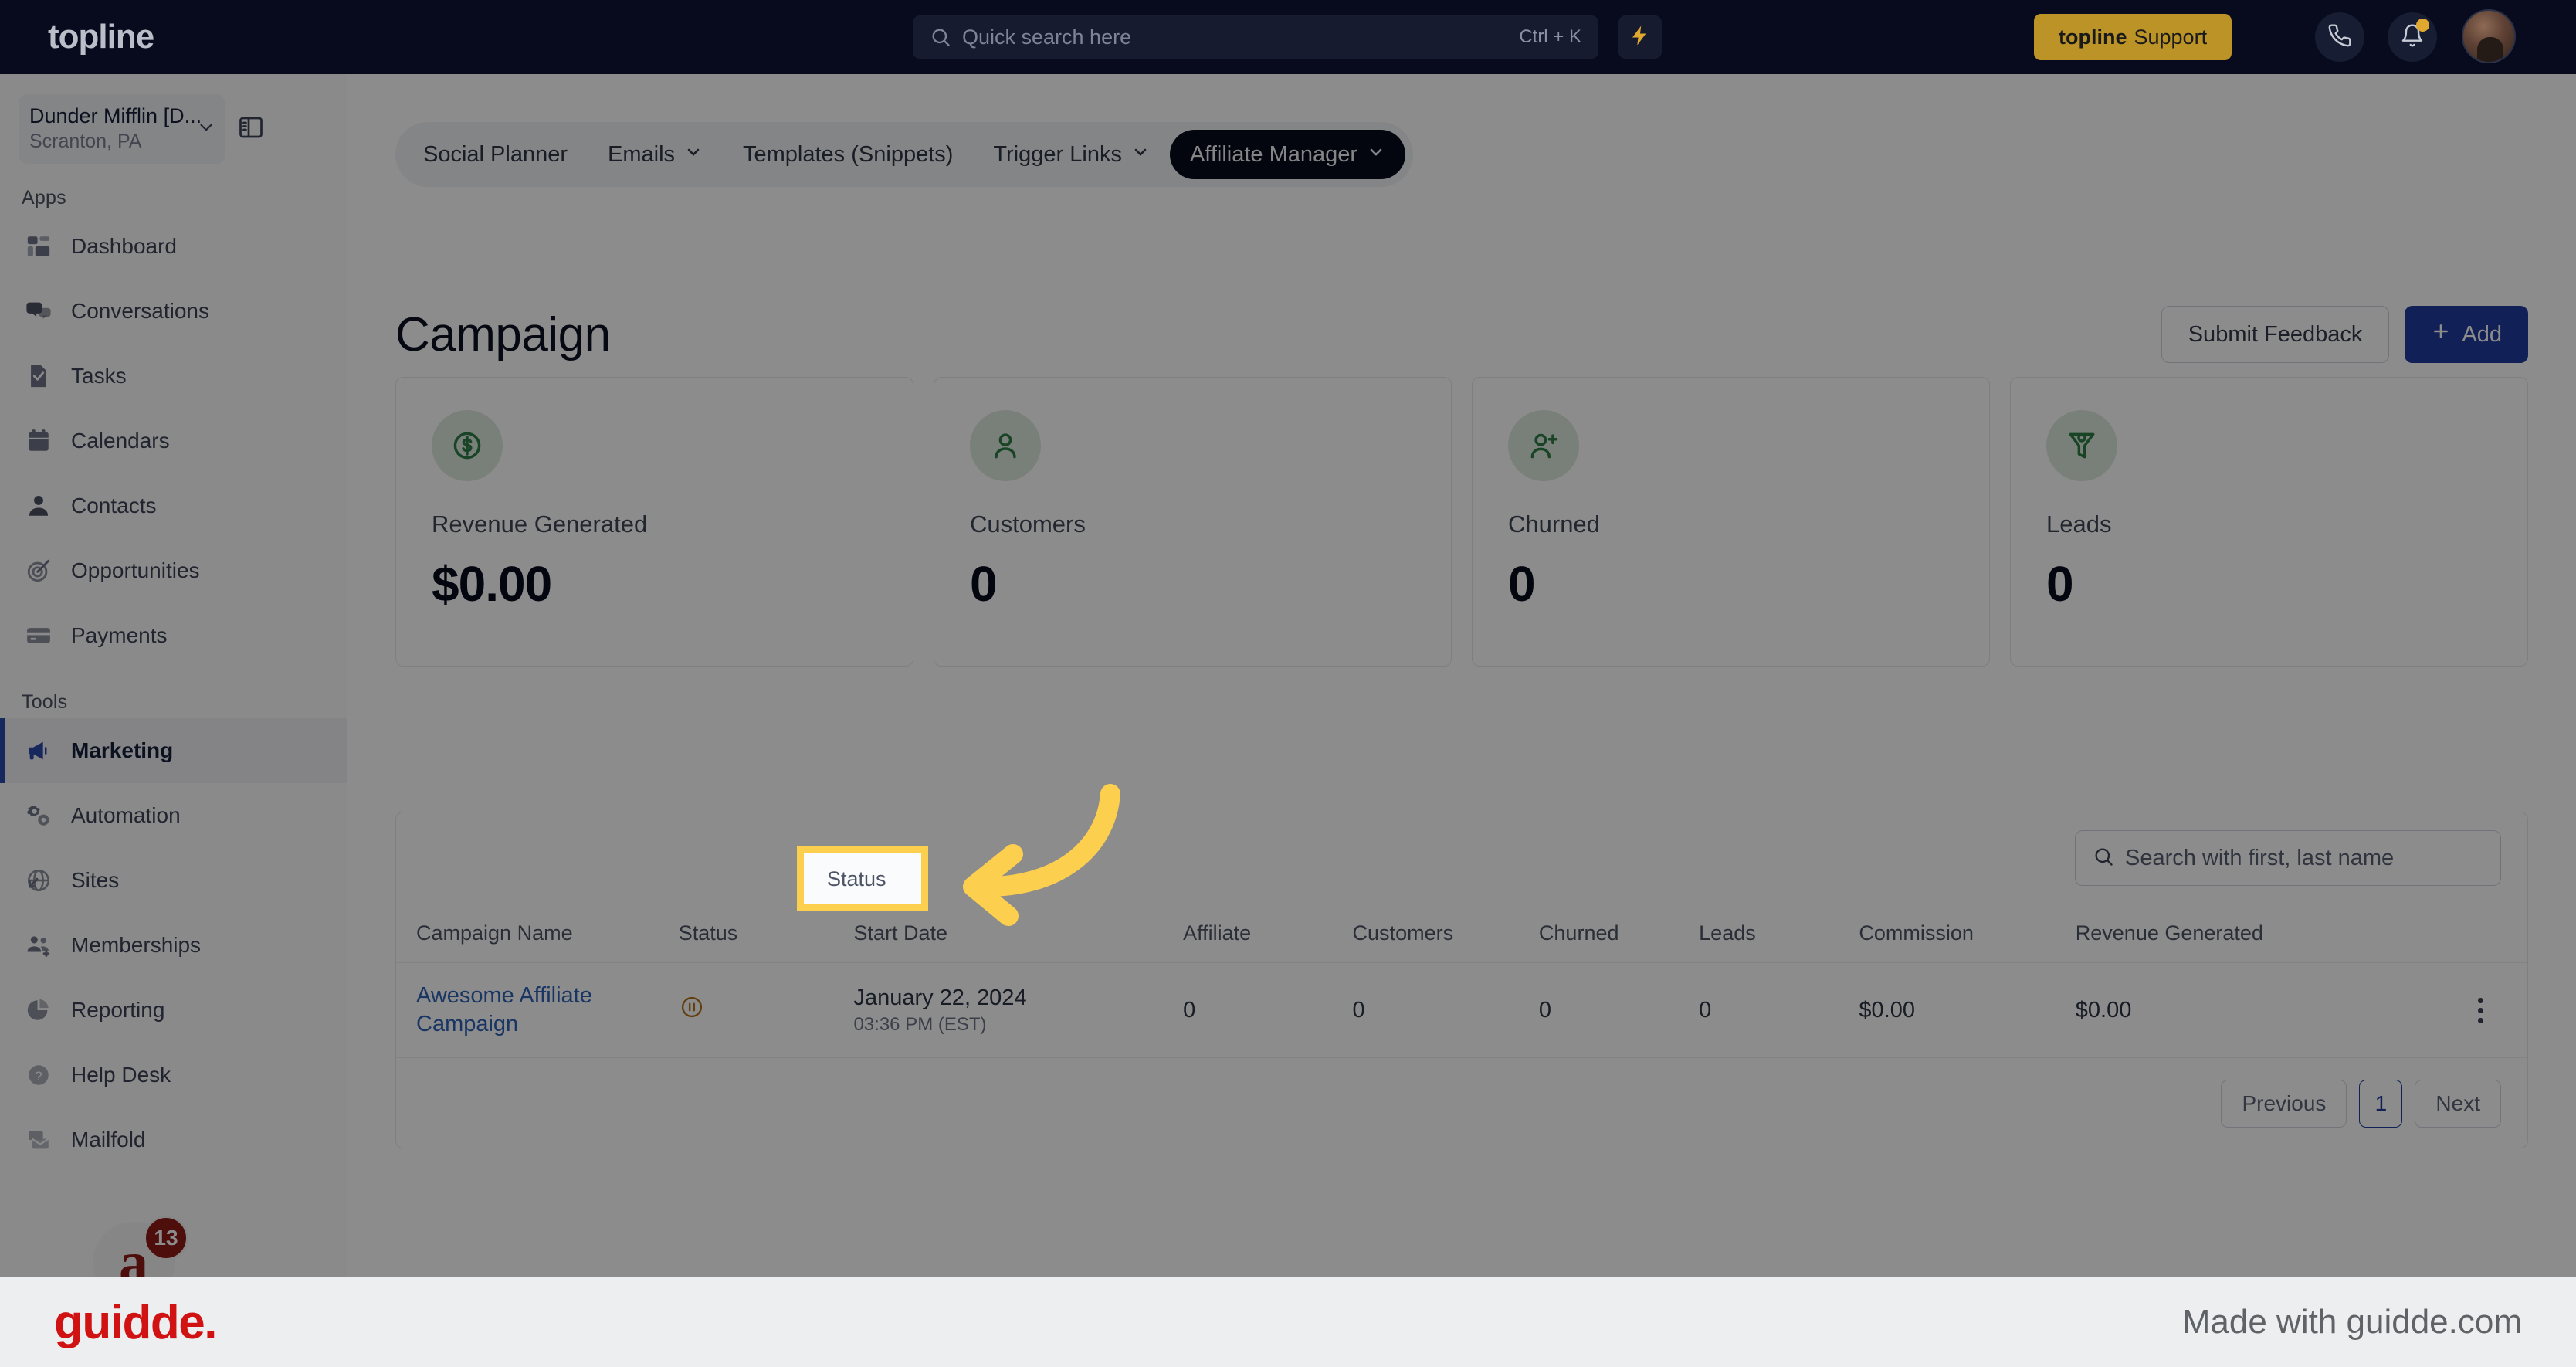  I want to click on stat-label: Leads, so click(2079, 524).